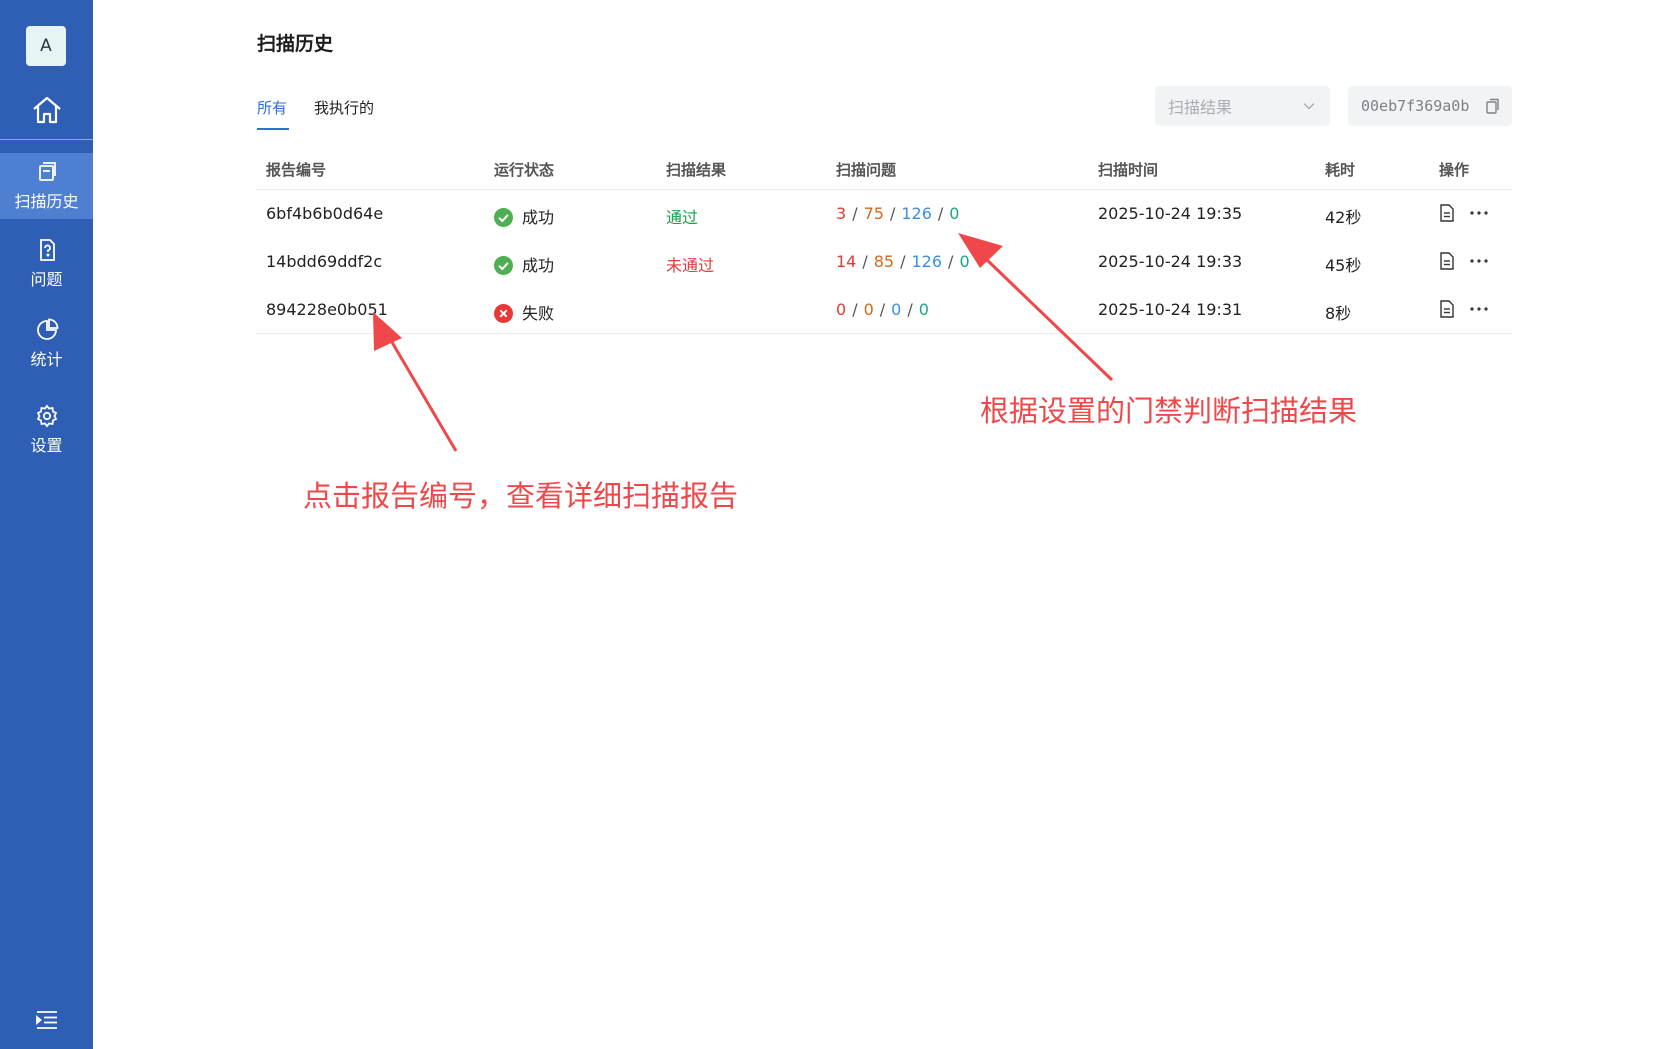 The height and width of the screenshot is (1049, 1675). I want to click on collapse-menu-icon, so click(47, 1020).